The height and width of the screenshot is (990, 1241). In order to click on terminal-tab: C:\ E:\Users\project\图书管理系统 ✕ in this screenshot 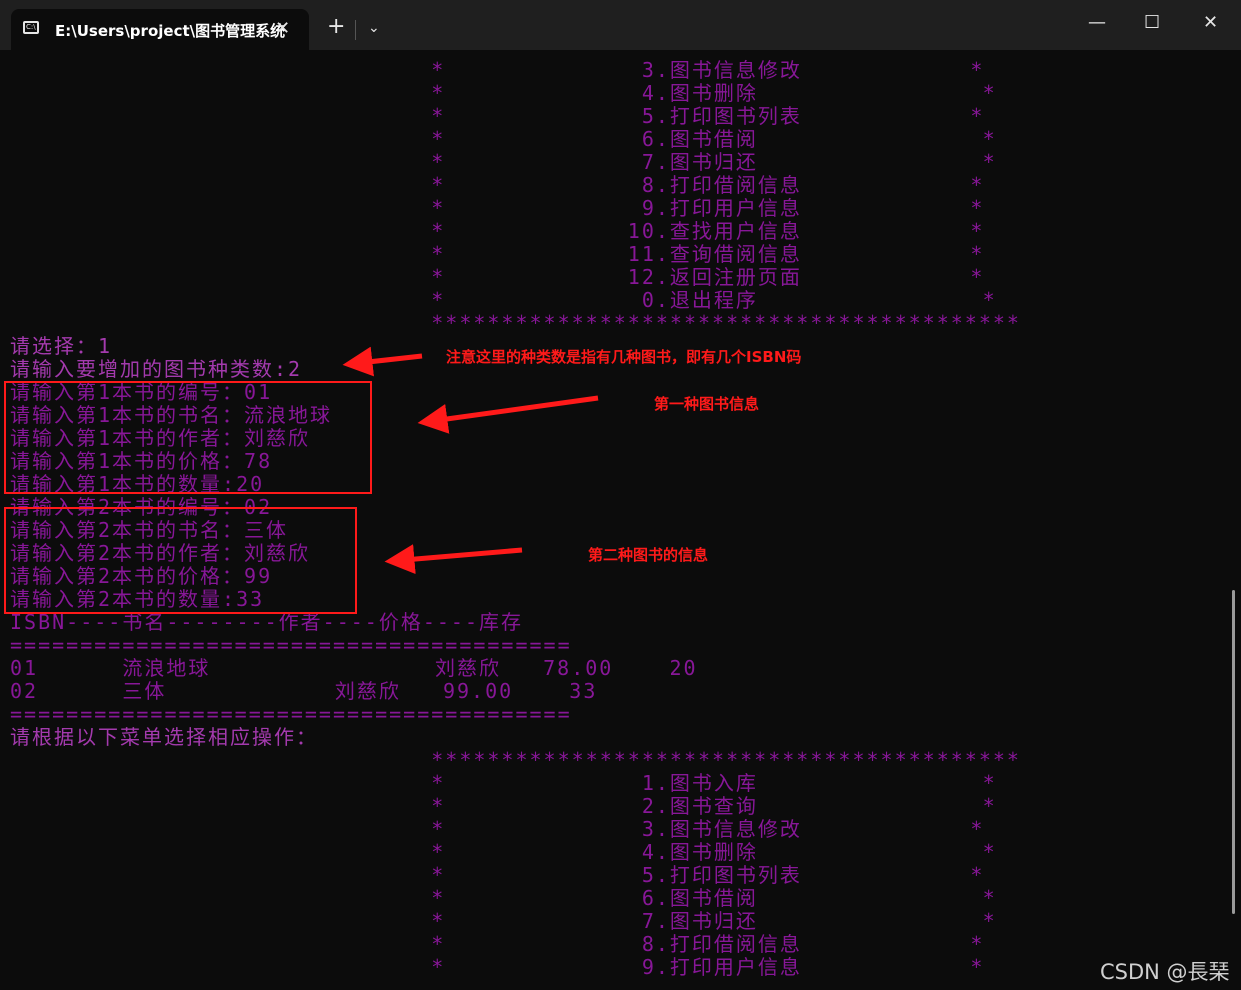, I will do `click(160, 29)`.